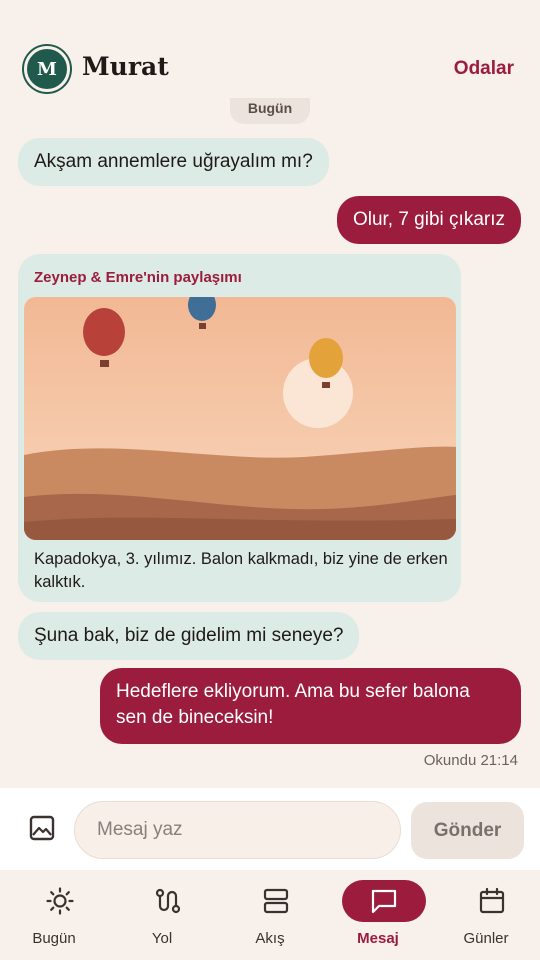 Image resolution: width=540 pixels, height=960 pixels. I want to click on nav-item-gunler: Günler, so click(486, 915).